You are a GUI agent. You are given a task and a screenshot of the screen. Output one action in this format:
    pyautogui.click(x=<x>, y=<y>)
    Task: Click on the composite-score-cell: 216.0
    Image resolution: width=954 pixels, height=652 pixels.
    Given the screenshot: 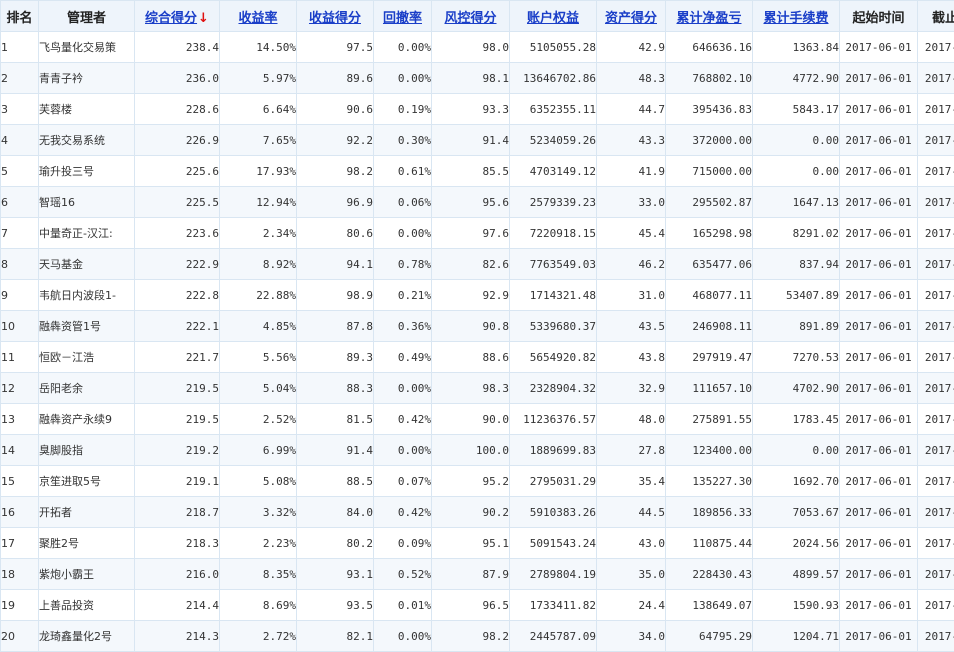 What is the action you would take?
    pyautogui.click(x=177, y=574)
    